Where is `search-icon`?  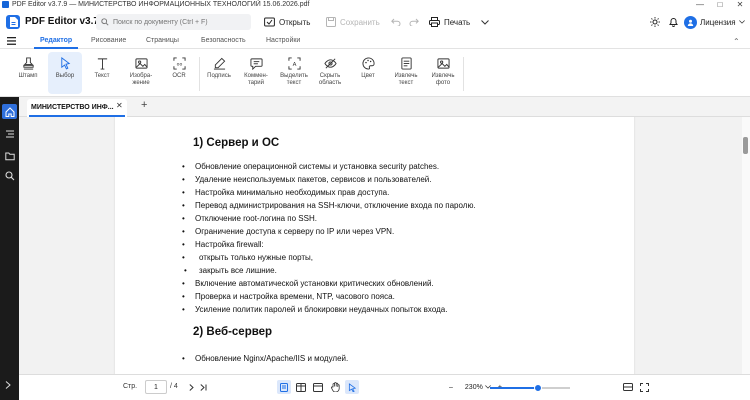 search-icon is located at coordinates (9, 175).